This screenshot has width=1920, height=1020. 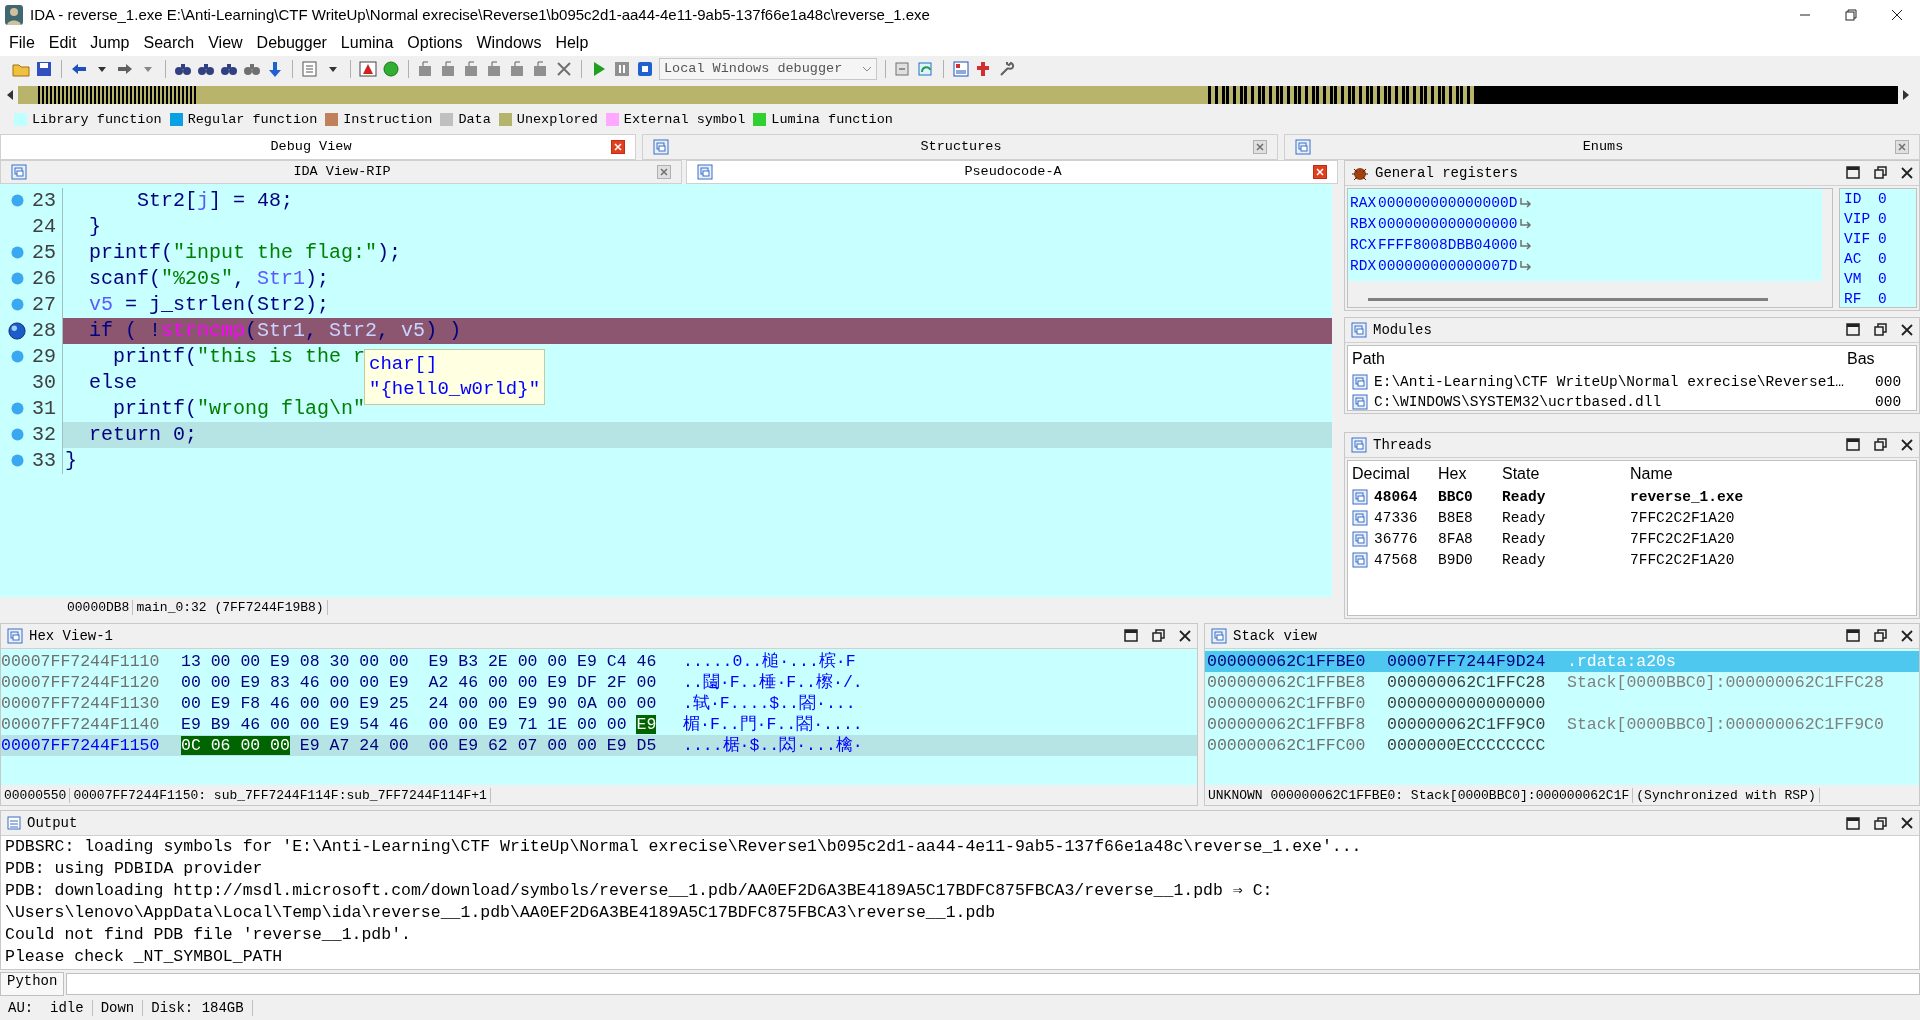 What do you see at coordinates (1562, 703) in the screenshot?
I see `stack-row: 000000062C1FFBF0 0000000000000000` at bounding box center [1562, 703].